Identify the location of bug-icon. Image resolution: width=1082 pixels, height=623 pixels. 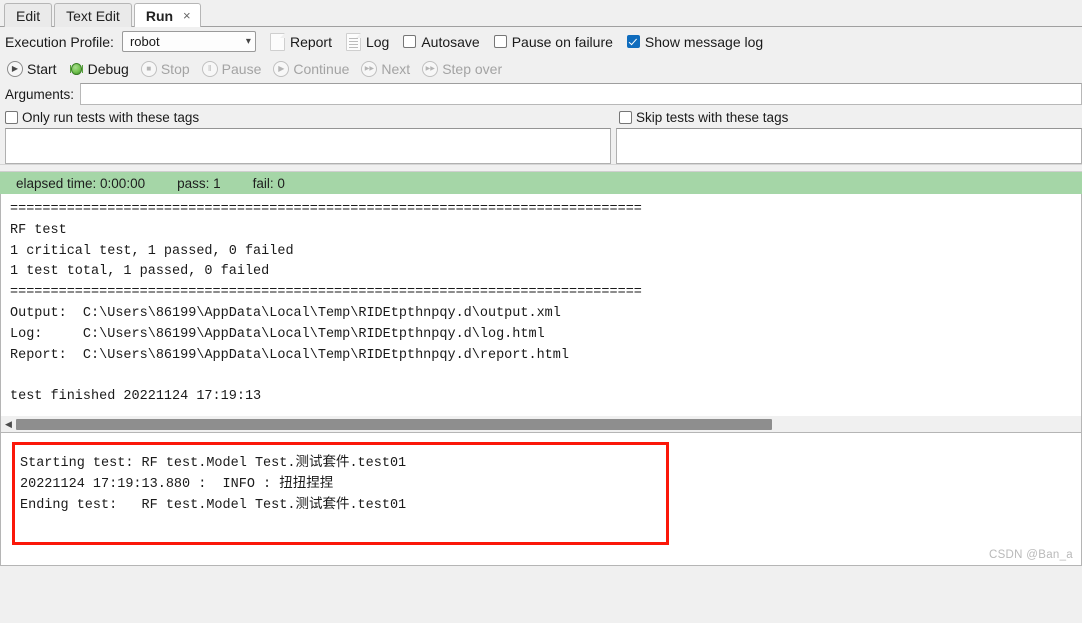
(76, 69).